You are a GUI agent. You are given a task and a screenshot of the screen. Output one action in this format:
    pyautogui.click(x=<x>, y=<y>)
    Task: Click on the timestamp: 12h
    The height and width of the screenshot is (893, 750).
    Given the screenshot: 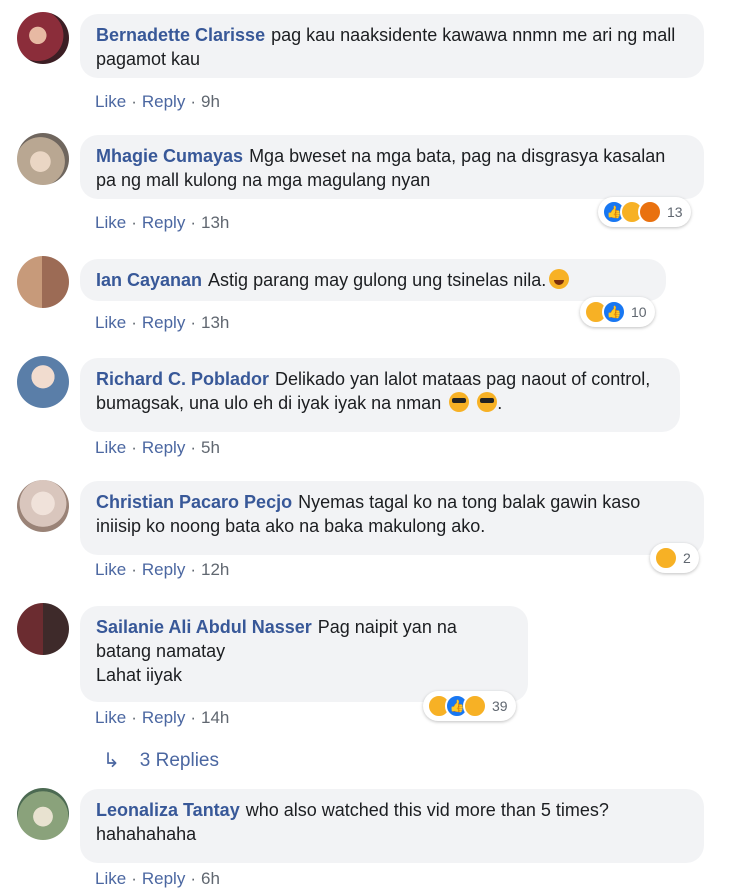 What is the action you would take?
    pyautogui.click(x=215, y=569)
    